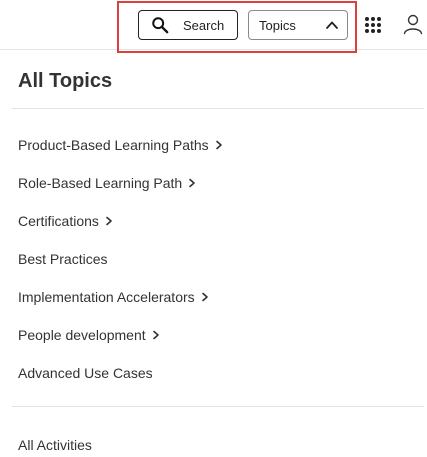 The width and height of the screenshot is (427, 457). Describe the element at coordinates (160, 25) in the screenshot. I see `search-icon` at that location.